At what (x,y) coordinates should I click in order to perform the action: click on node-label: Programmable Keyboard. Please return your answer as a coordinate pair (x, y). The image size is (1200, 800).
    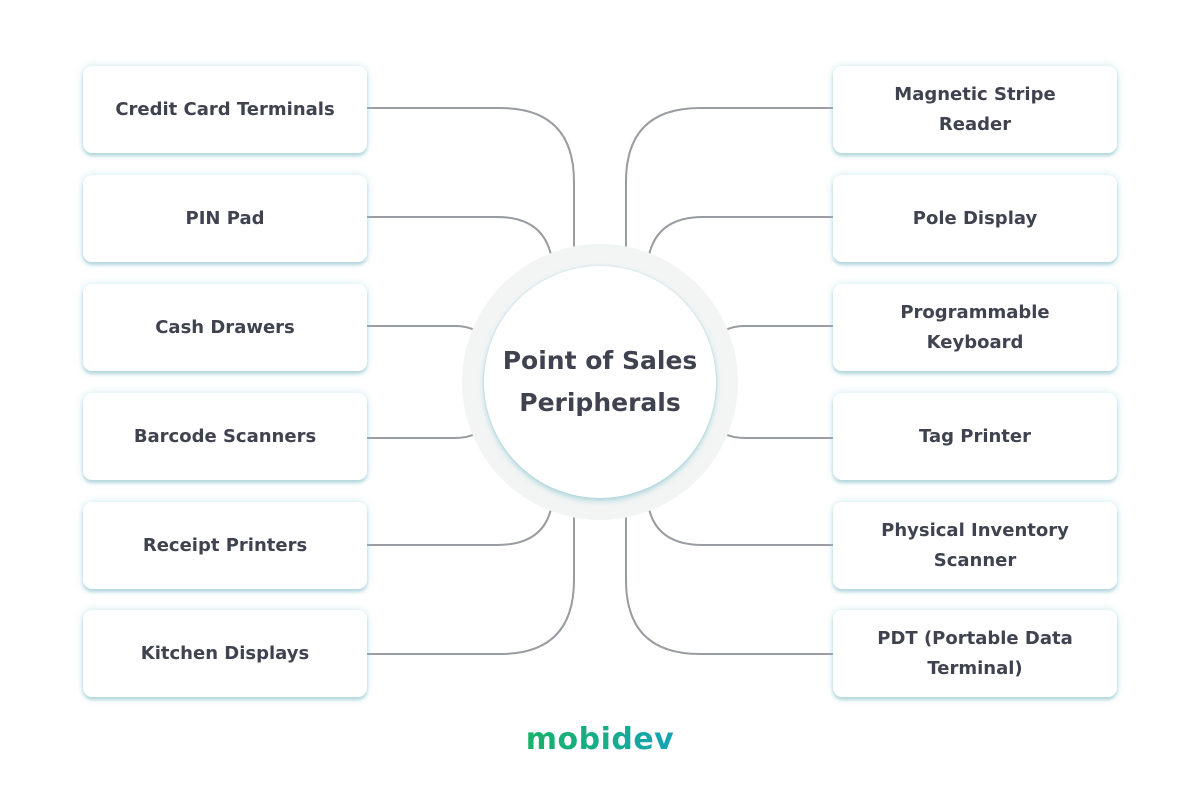
    Looking at the image, I should click on (975, 327).